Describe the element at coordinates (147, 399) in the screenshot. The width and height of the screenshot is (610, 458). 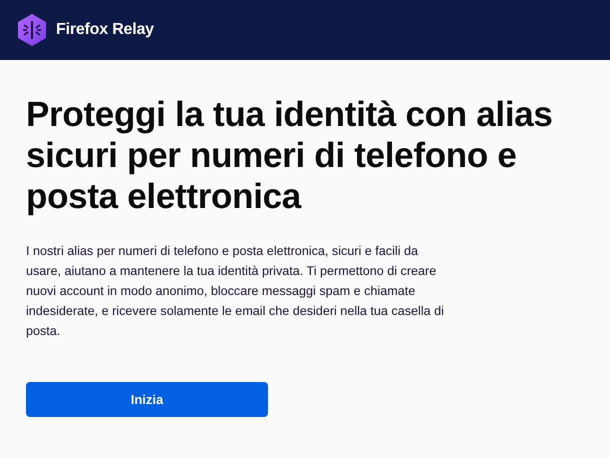
I see `get-started-button: Inizia` at that location.